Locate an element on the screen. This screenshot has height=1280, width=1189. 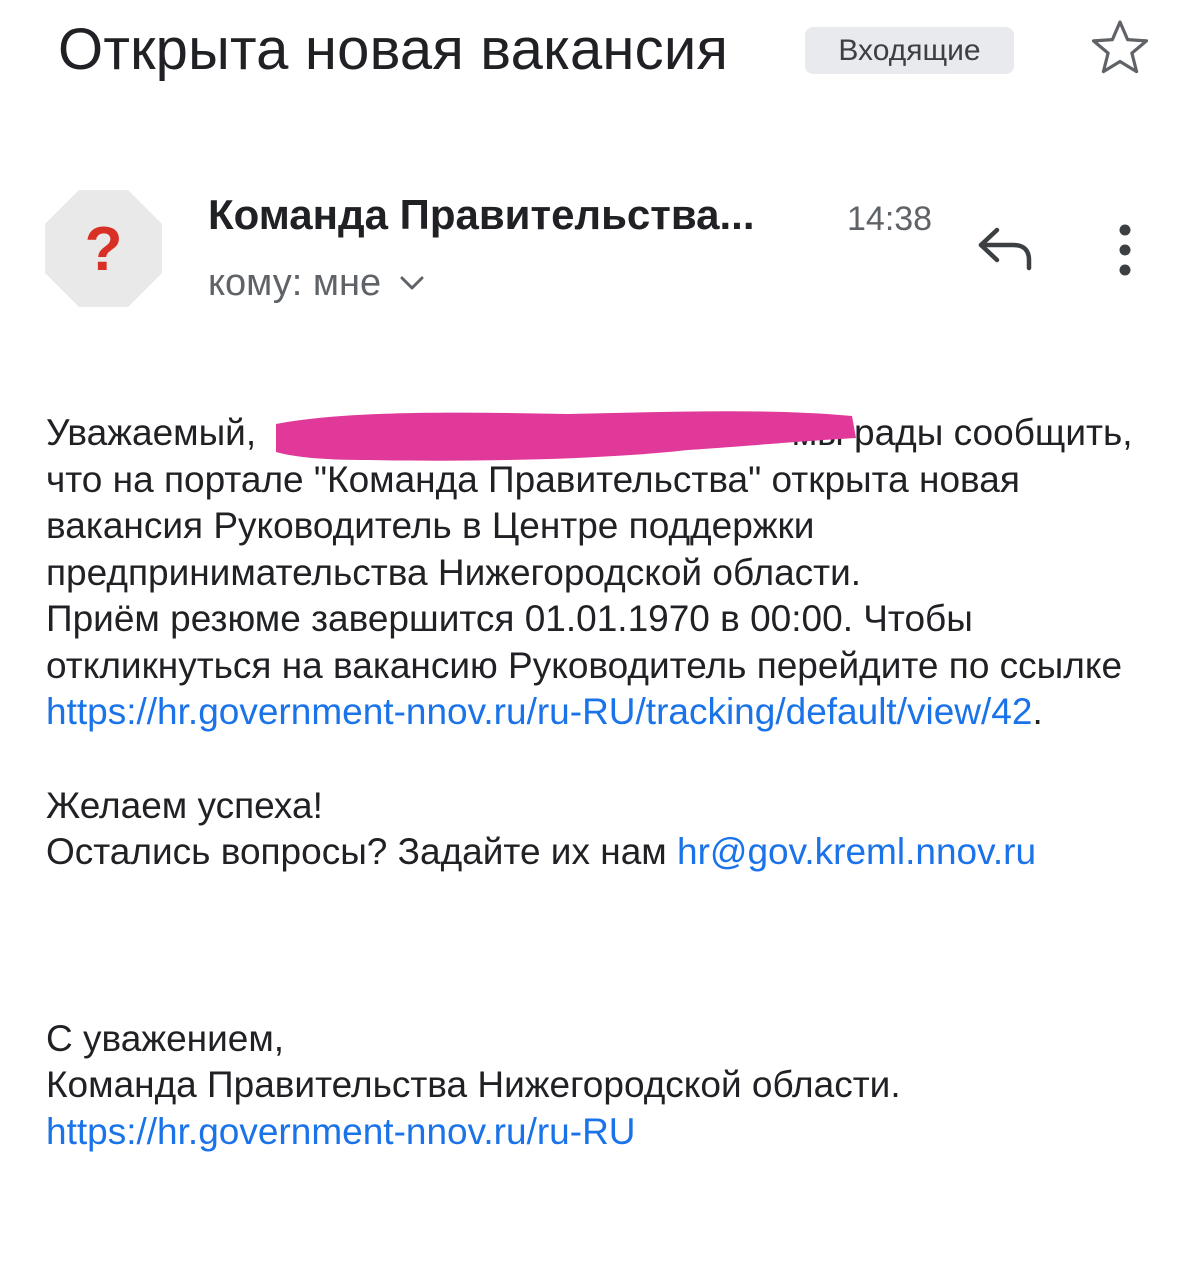
unknown-sender-icon: ? is located at coordinates (104, 249).